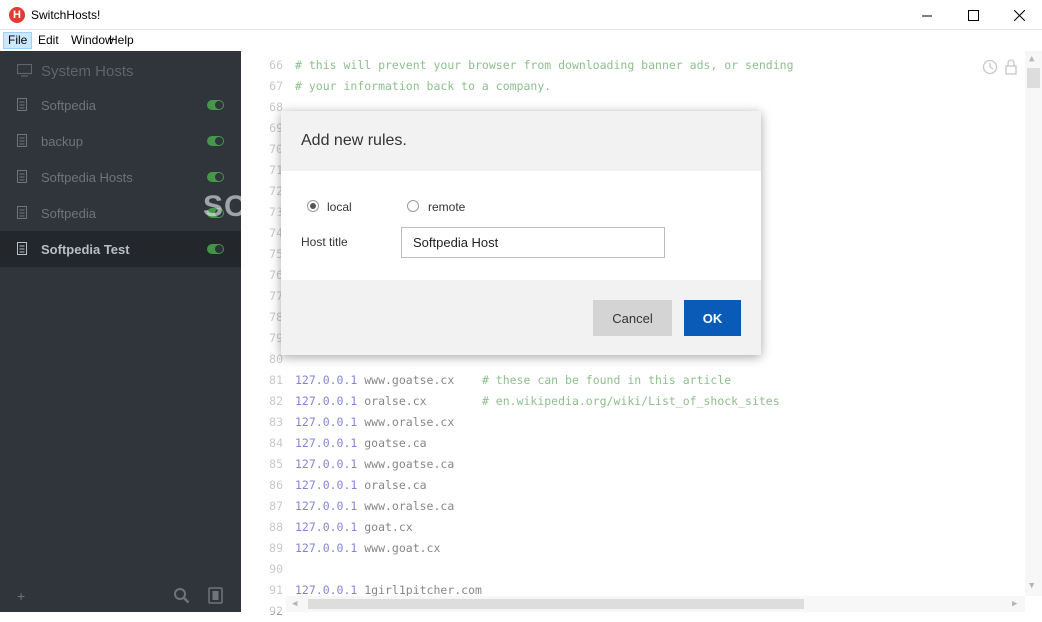 This screenshot has height=622, width=1042. I want to click on close-button, so click(1019, 15).